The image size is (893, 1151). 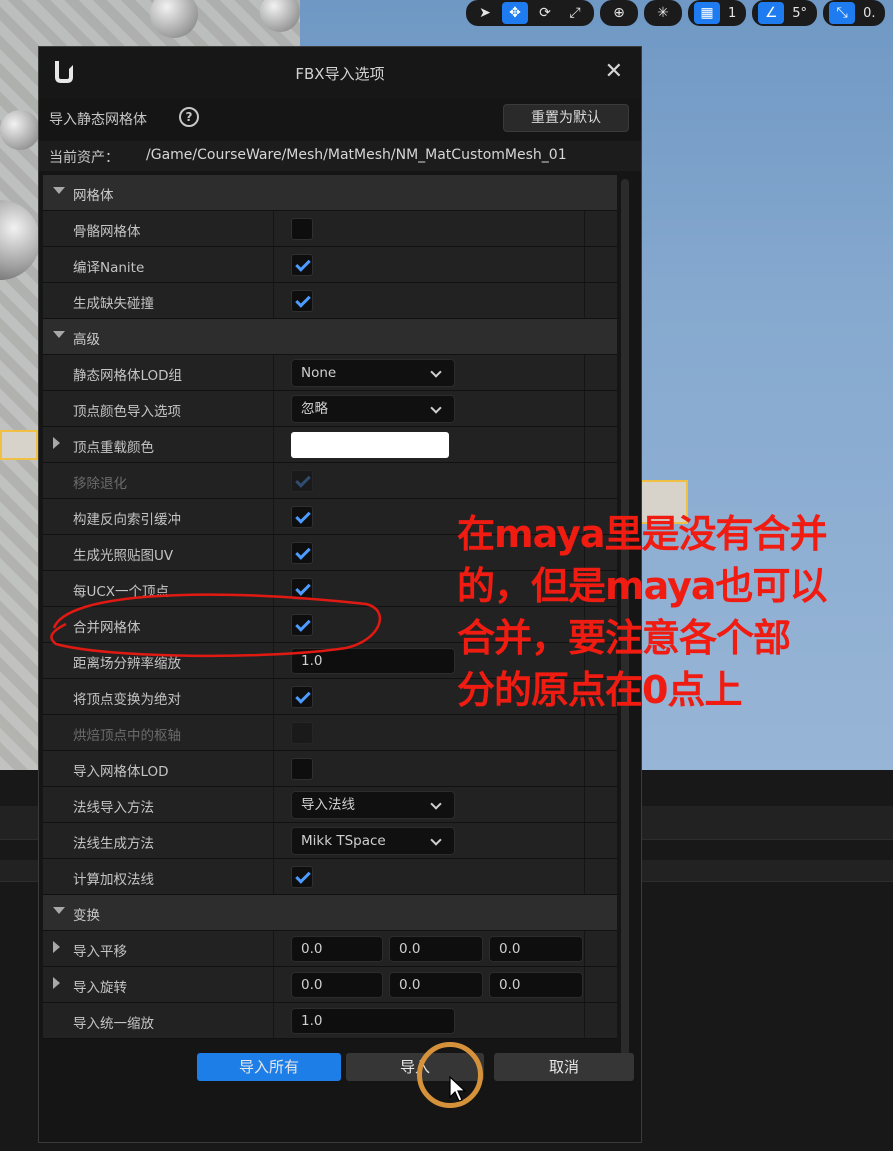 I want to click on uniform-scale-input: 1.0, so click(x=373, y=1021).